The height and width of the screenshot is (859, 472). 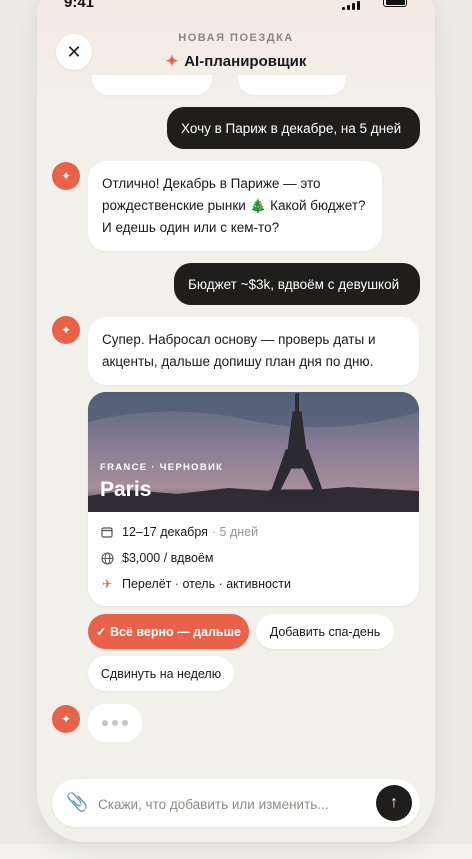 I want to click on scrolled-chip-right, so click(x=292, y=85).